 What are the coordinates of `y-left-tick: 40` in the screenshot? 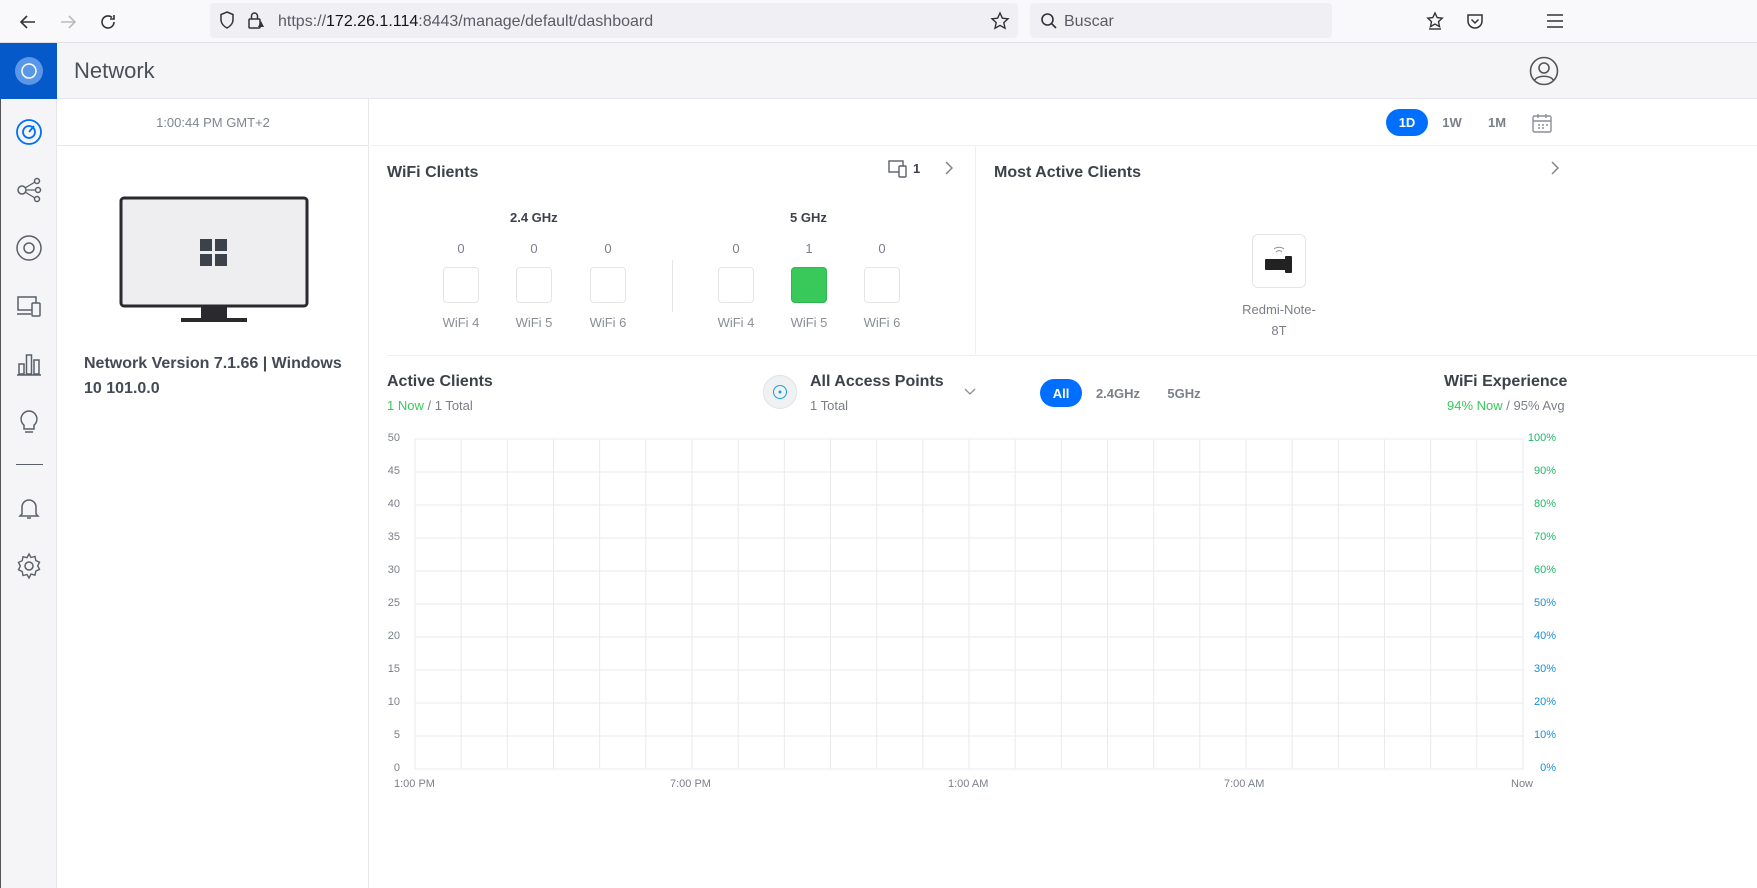 It's located at (393, 504).